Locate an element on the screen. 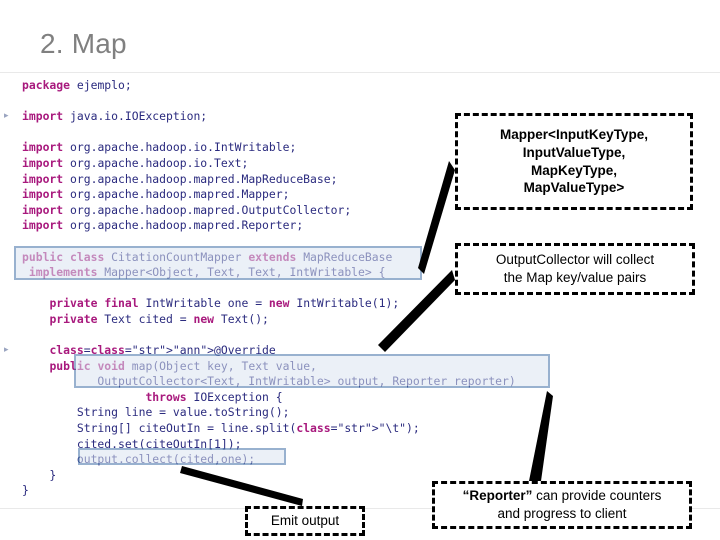 The width and height of the screenshot is (720, 540). callout-reporter-rest: can provide counters is located at coordinates (597, 496).